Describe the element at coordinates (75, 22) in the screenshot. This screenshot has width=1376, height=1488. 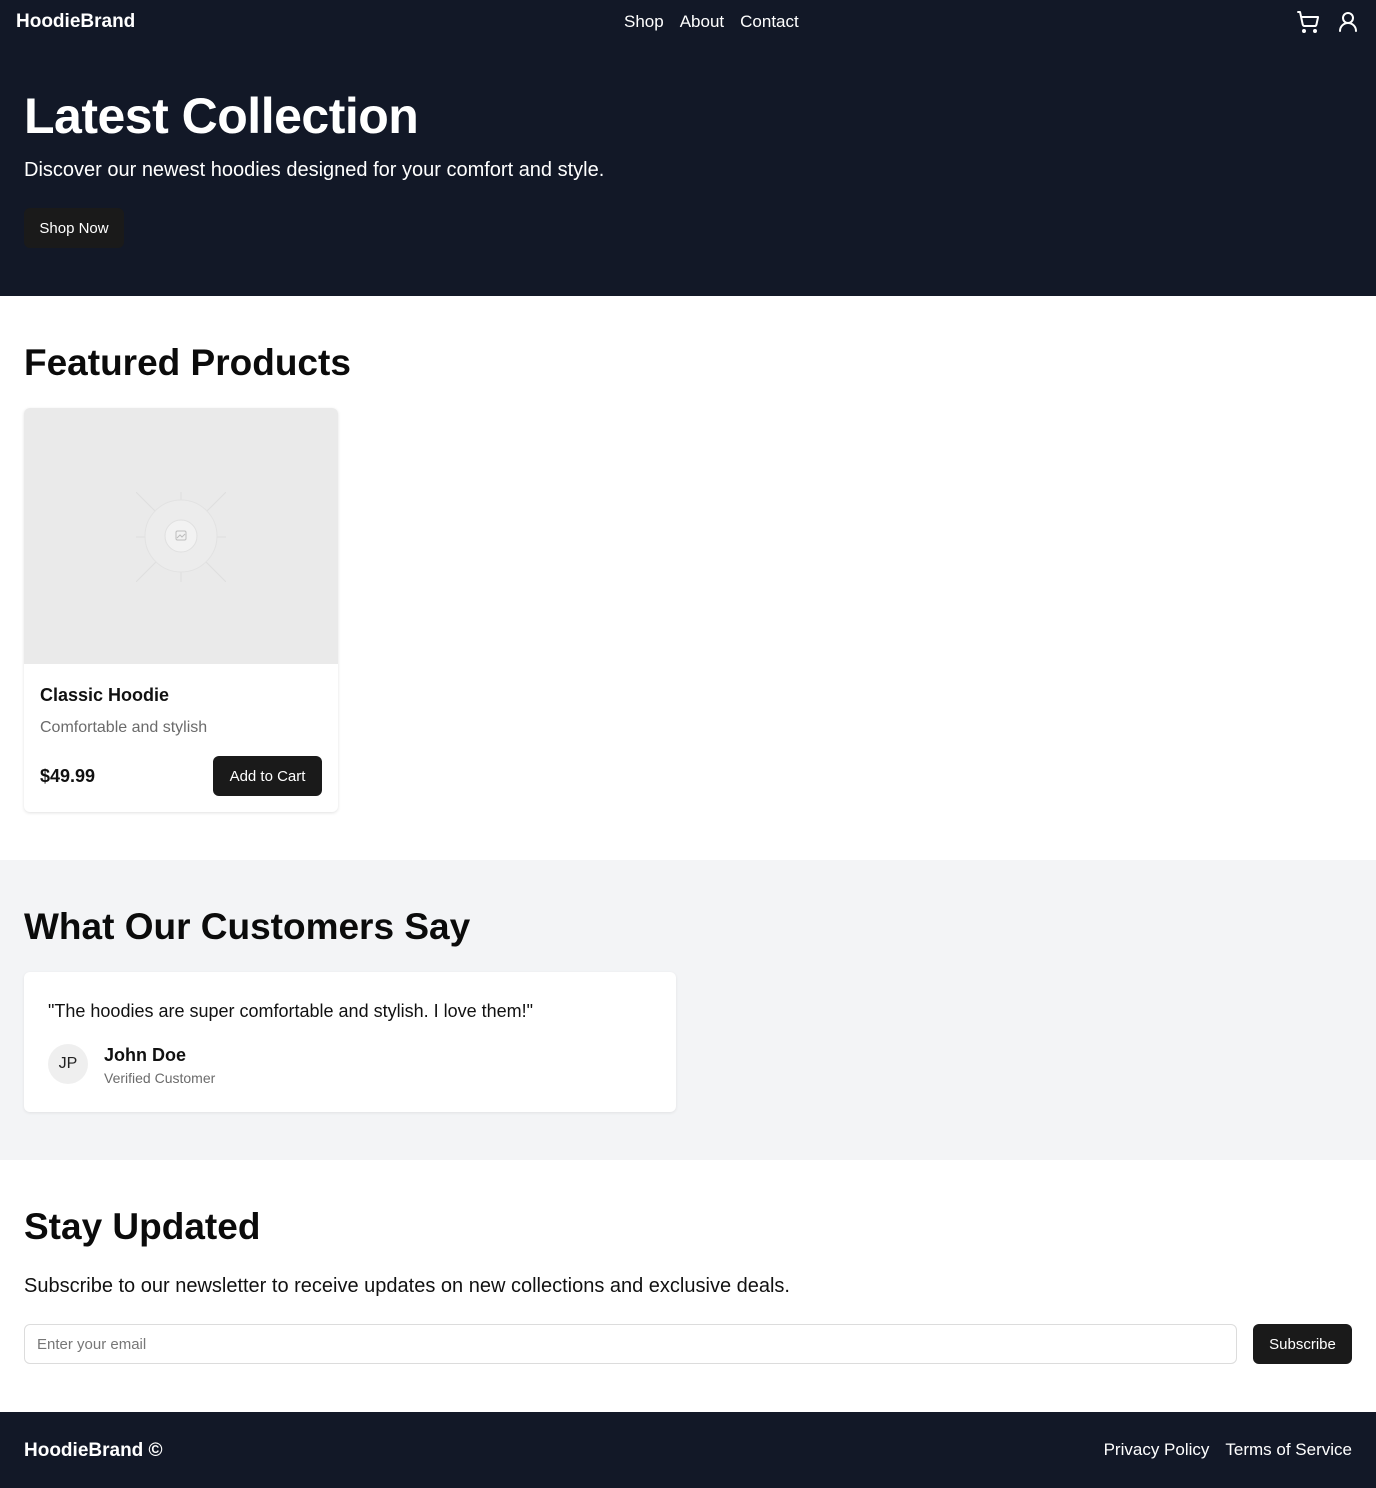
I see `brand-logo: HoodieBrand` at that location.